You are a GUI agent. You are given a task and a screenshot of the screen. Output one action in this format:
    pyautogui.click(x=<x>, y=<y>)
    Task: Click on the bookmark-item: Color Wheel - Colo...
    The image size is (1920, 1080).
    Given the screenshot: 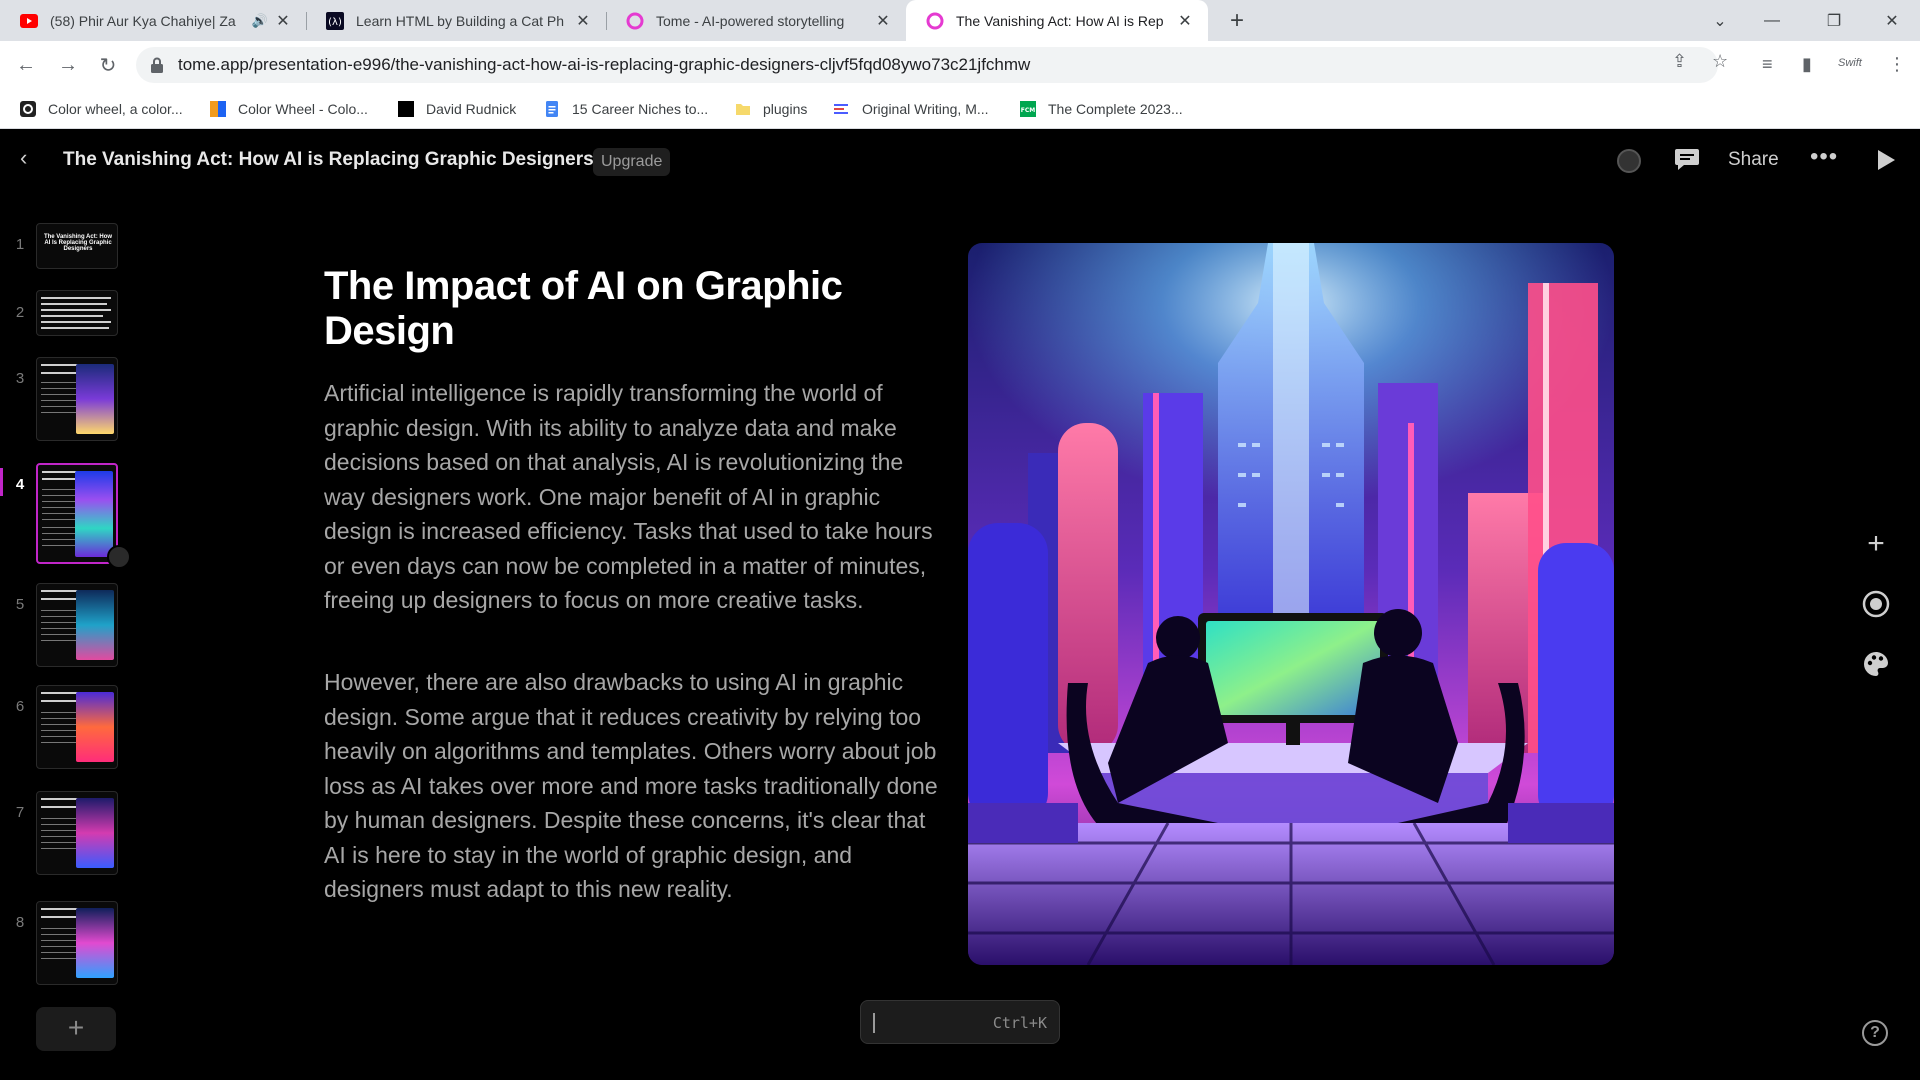 What is the action you would take?
    pyautogui.click(x=289, y=109)
    